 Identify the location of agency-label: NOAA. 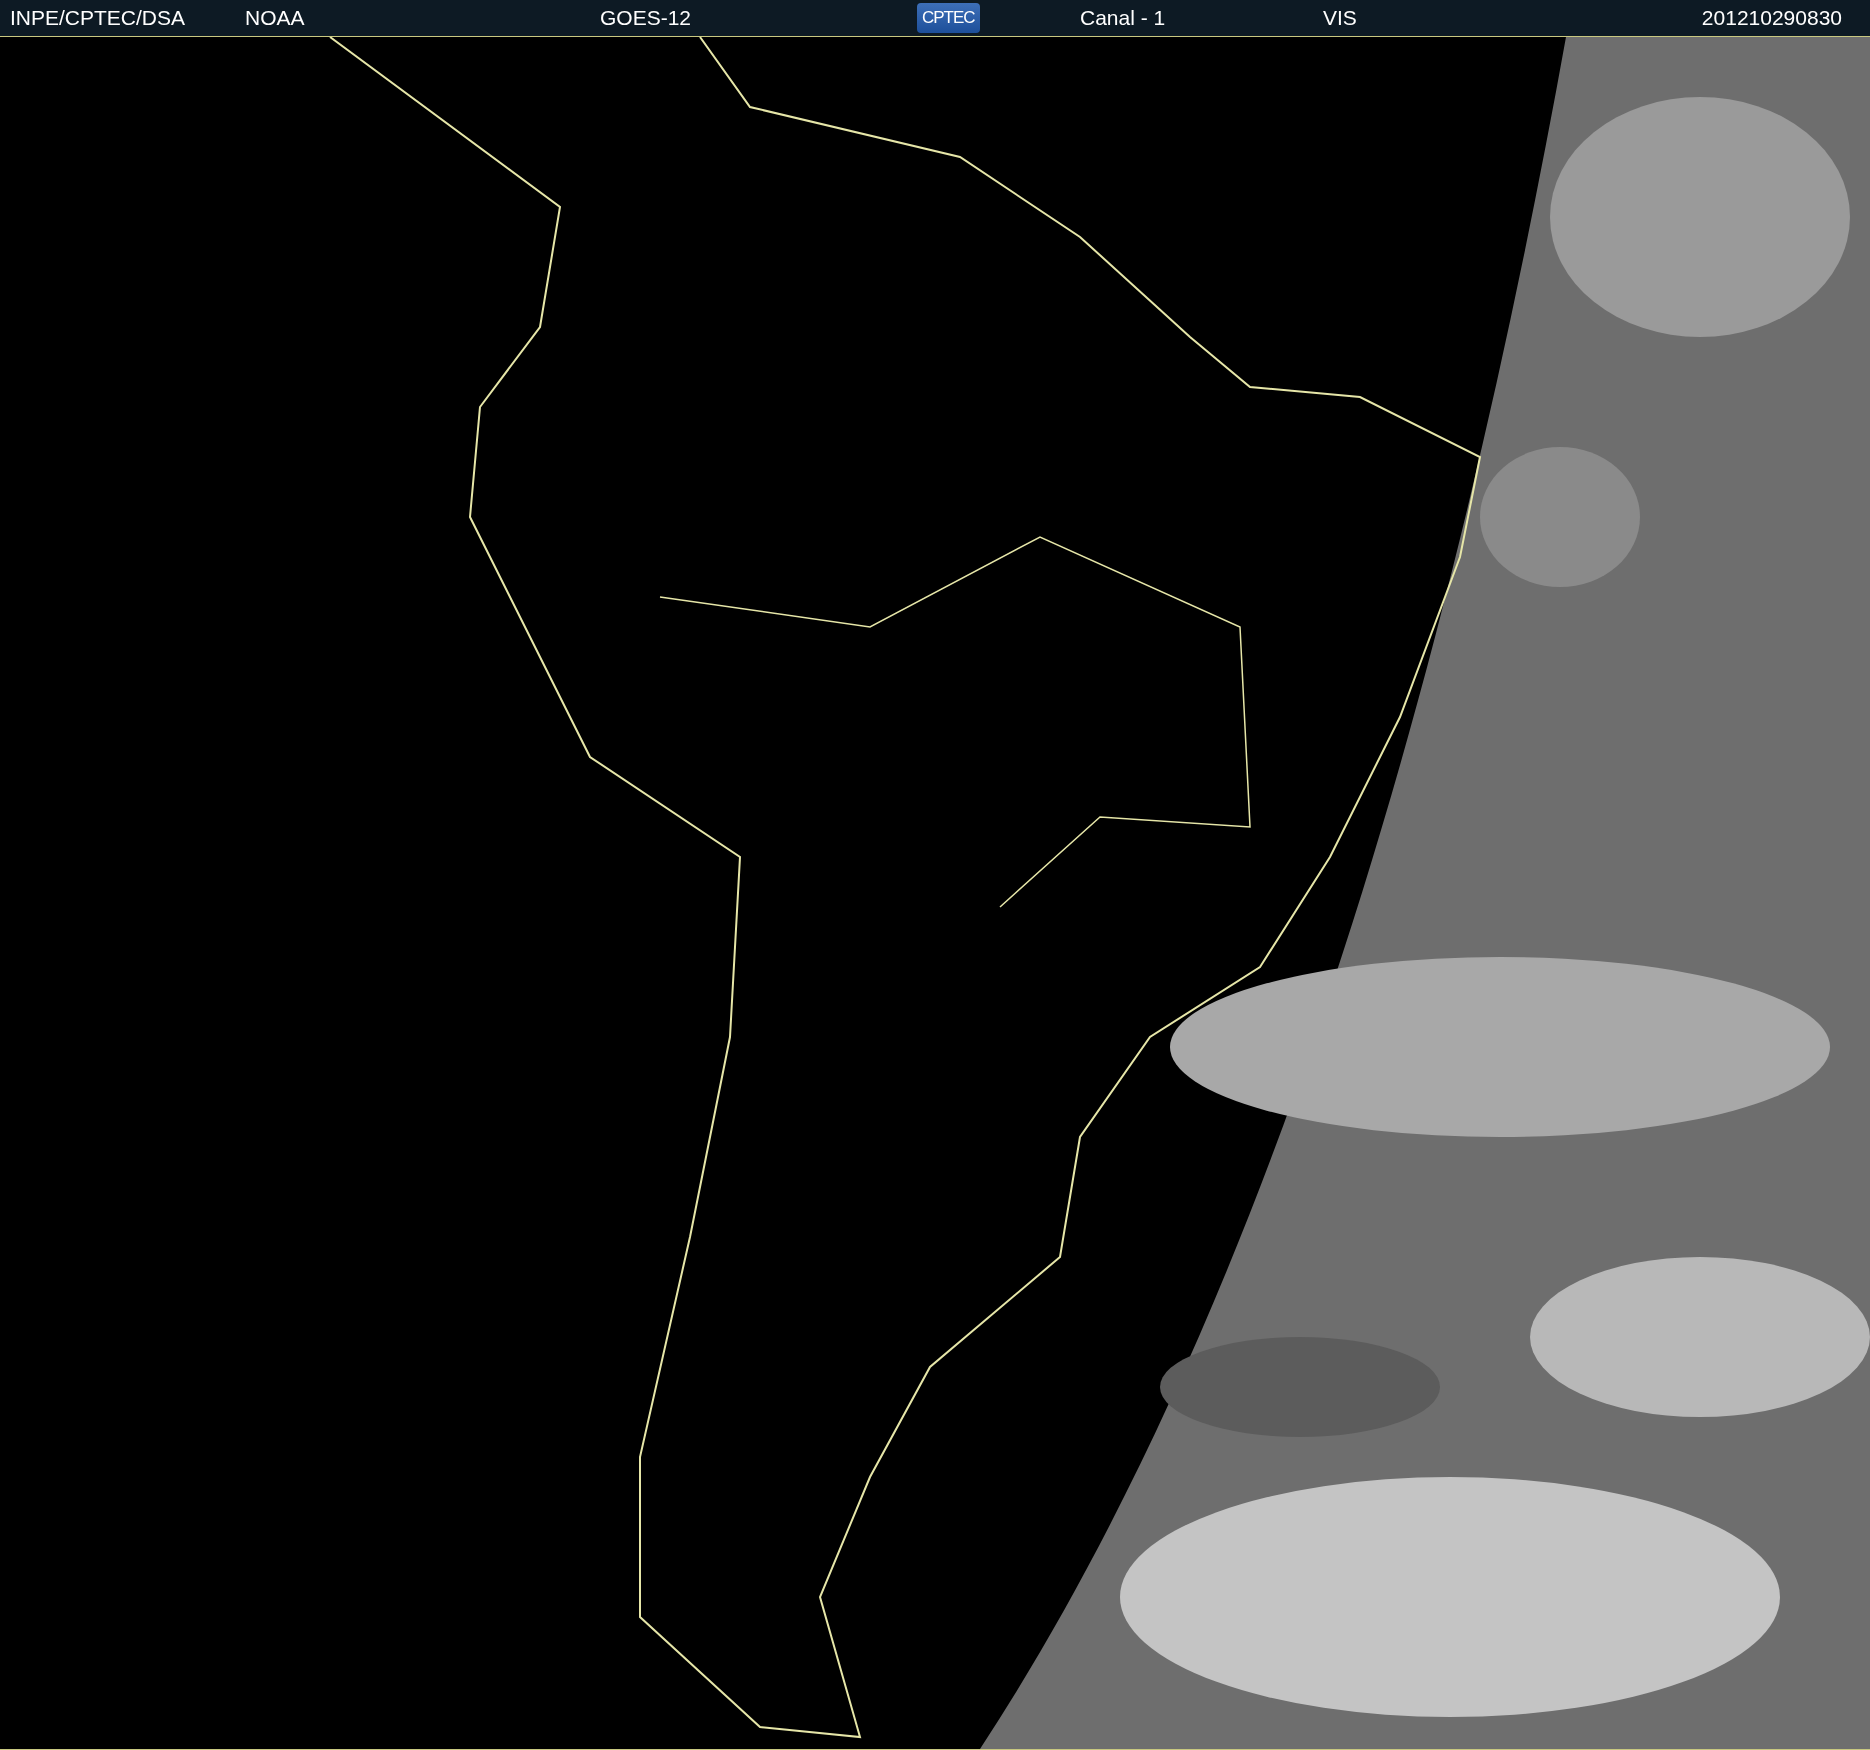
(275, 18).